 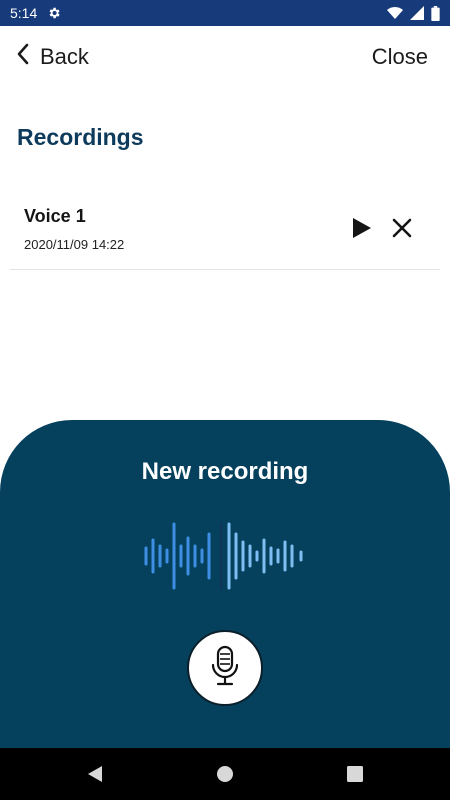 What do you see at coordinates (361, 228) in the screenshot?
I see `play-icon` at bounding box center [361, 228].